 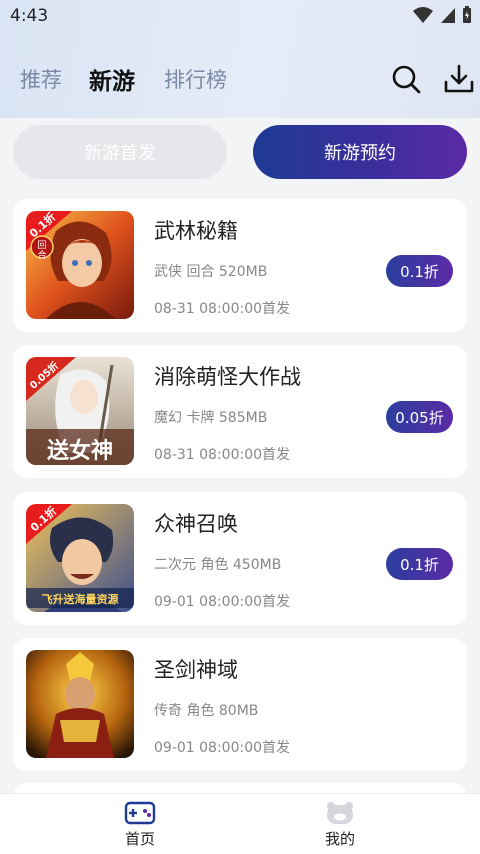 What do you see at coordinates (218, 565) in the screenshot?
I see `game-meta: 二次元 角色 450MB` at bounding box center [218, 565].